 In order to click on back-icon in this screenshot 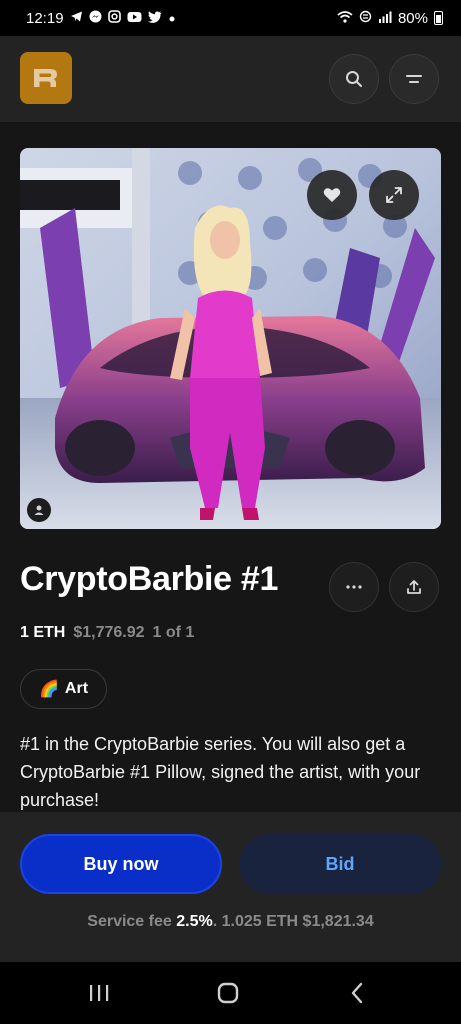, I will do `click(357, 993)`.